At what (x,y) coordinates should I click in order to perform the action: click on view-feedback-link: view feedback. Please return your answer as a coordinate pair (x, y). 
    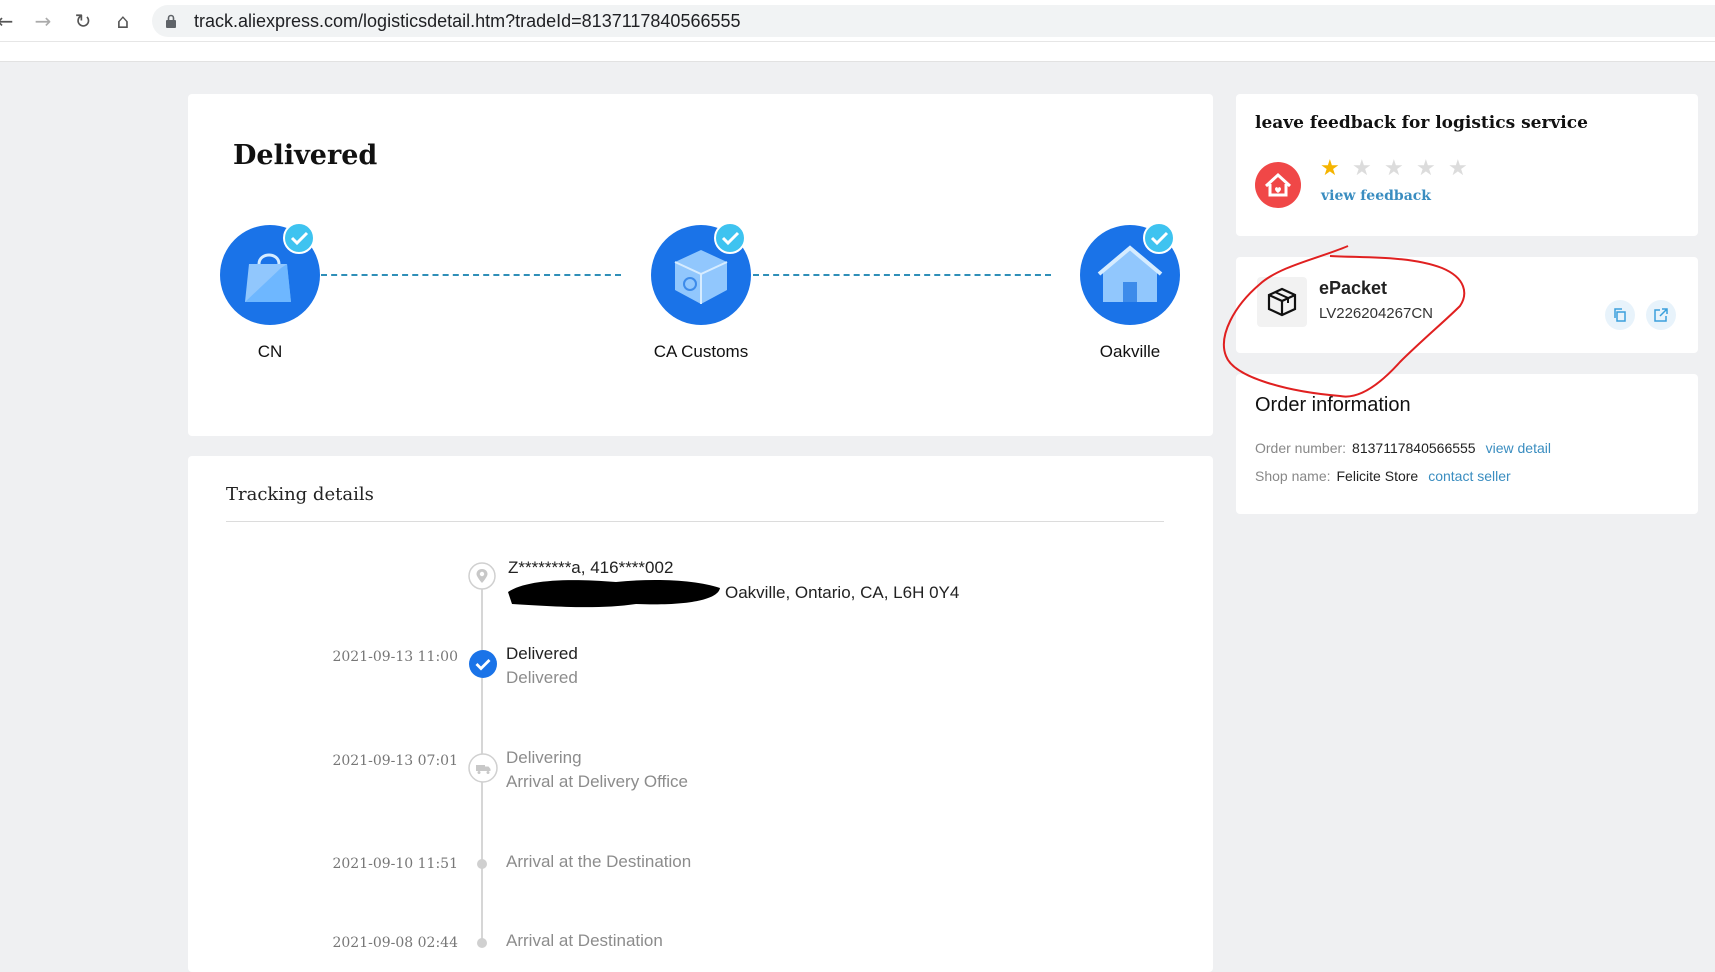
    Looking at the image, I should click on (1376, 196).